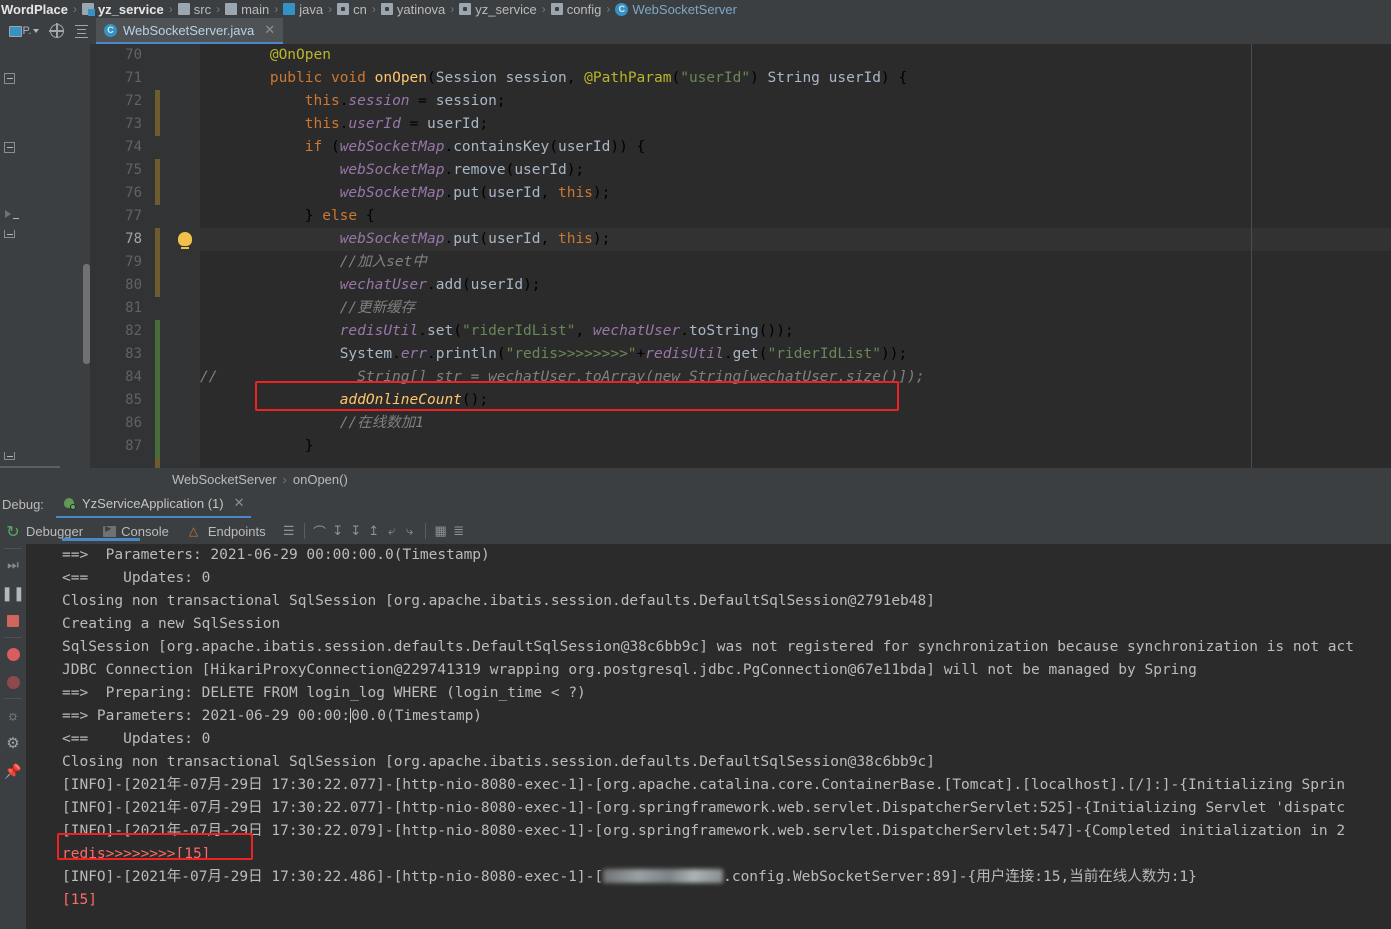  What do you see at coordinates (795, 216) in the screenshot?
I see `code-line: } else {` at bounding box center [795, 216].